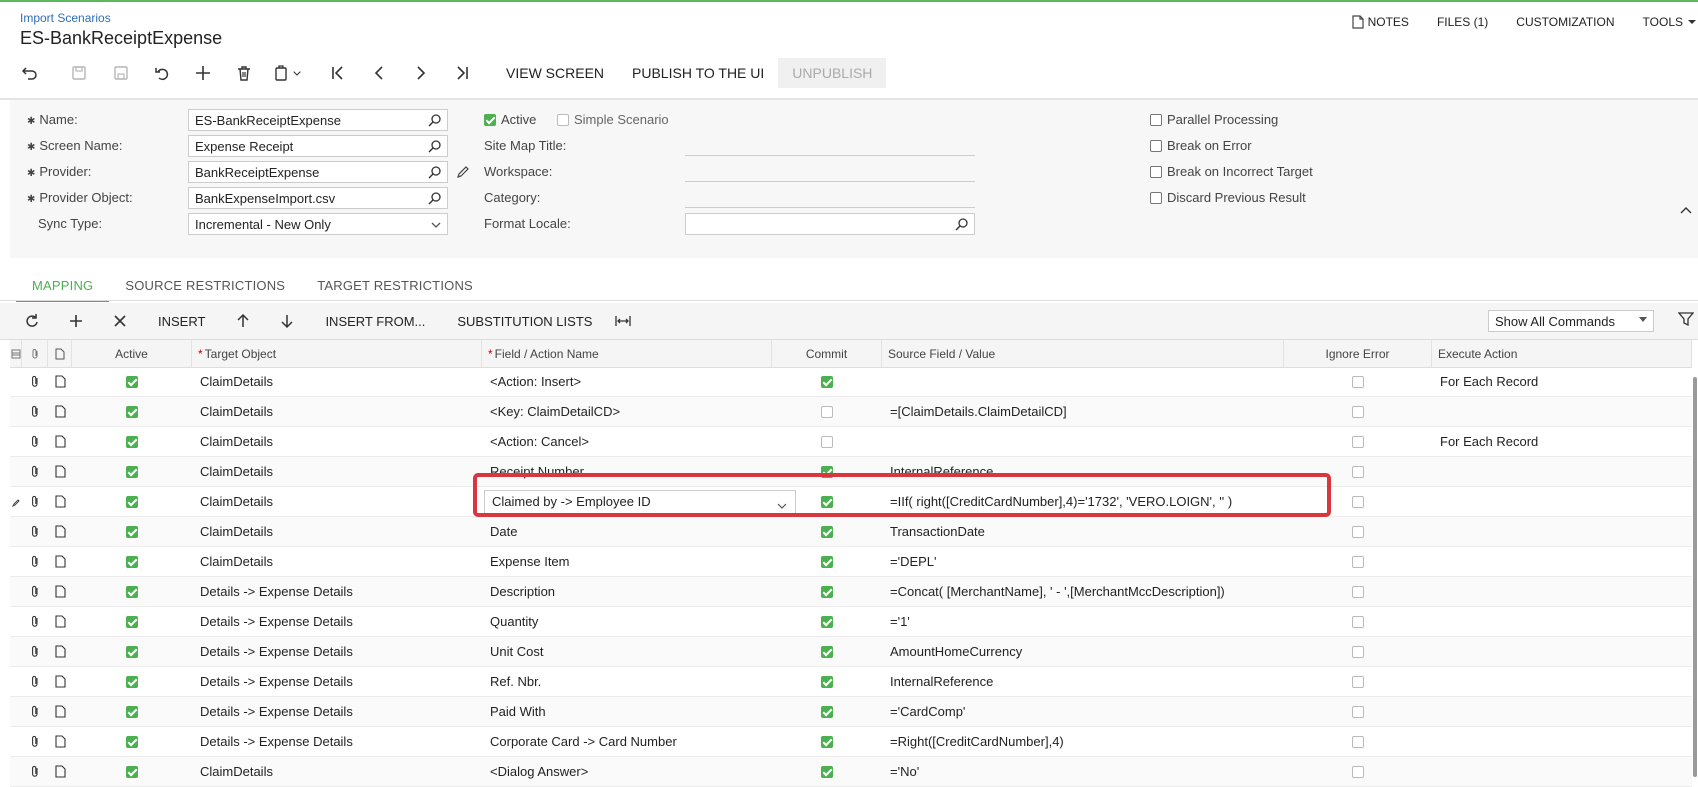 The image size is (1698, 787). What do you see at coordinates (162, 73) in the screenshot?
I see `undo-button` at bounding box center [162, 73].